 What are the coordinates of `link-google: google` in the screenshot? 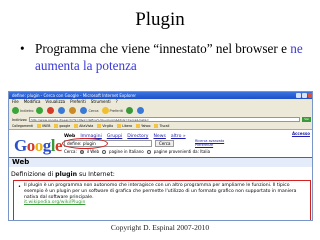 It's located at (62, 126).